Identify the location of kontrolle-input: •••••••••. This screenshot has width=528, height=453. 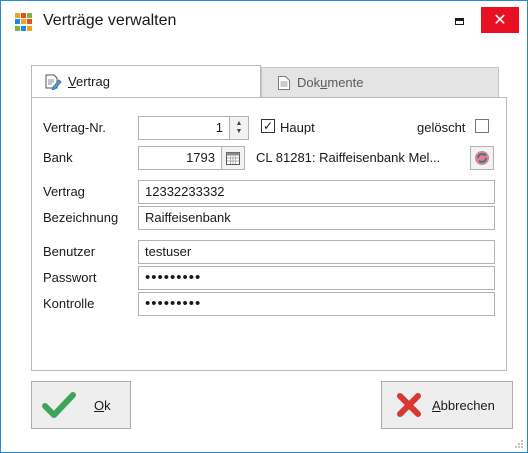
(316, 304).